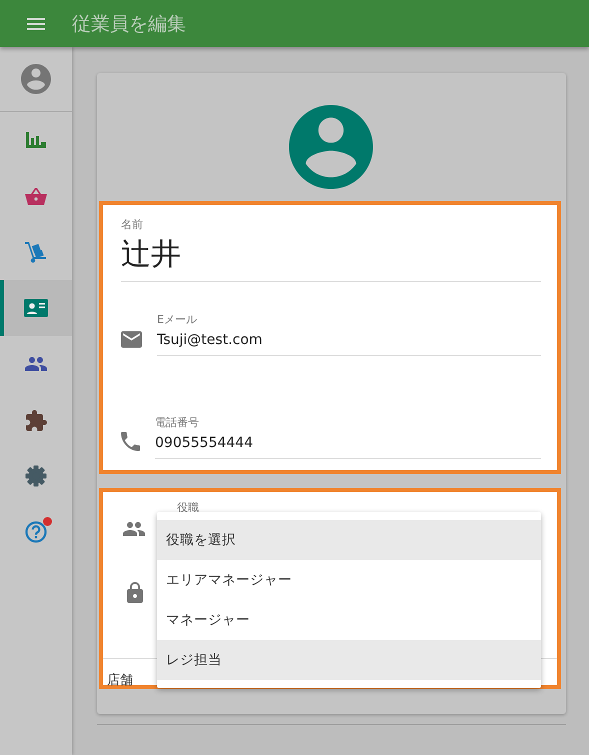 Image resolution: width=589 pixels, height=755 pixels. Describe the element at coordinates (36, 308) in the screenshot. I see `sidebar-item` at that location.